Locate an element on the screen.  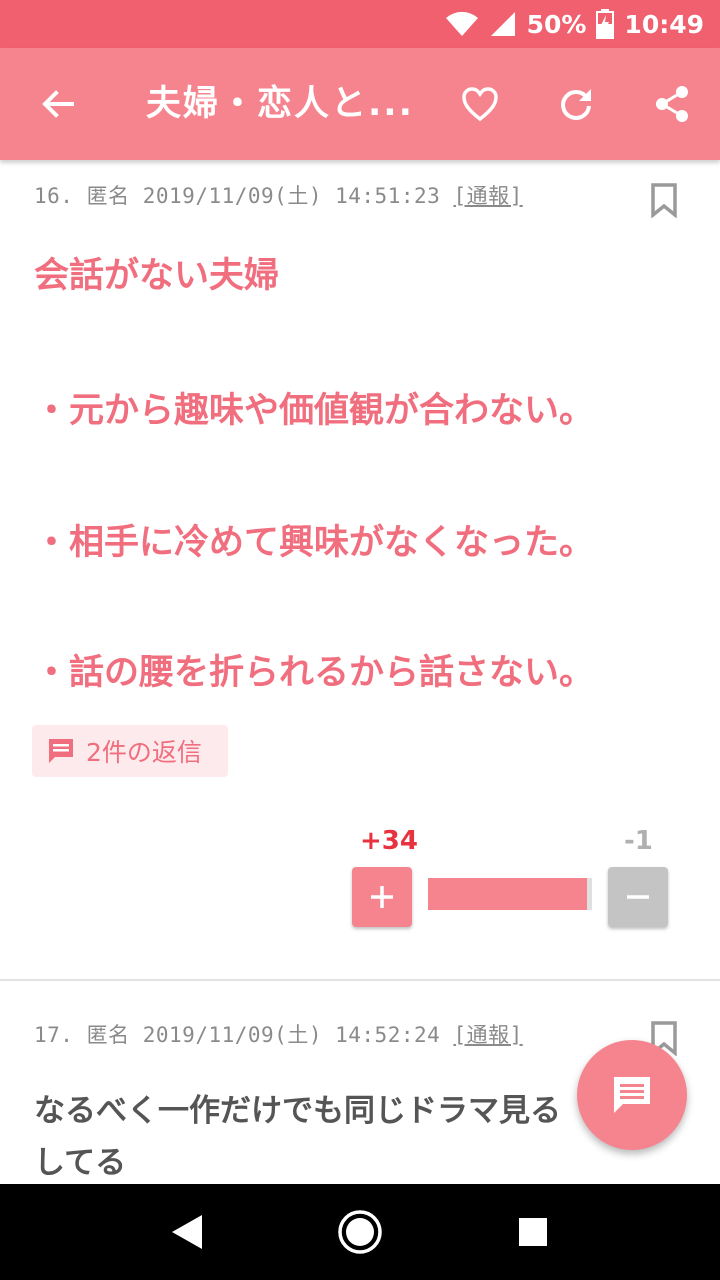
back-nav-icon is located at coordinates (187, 1232).